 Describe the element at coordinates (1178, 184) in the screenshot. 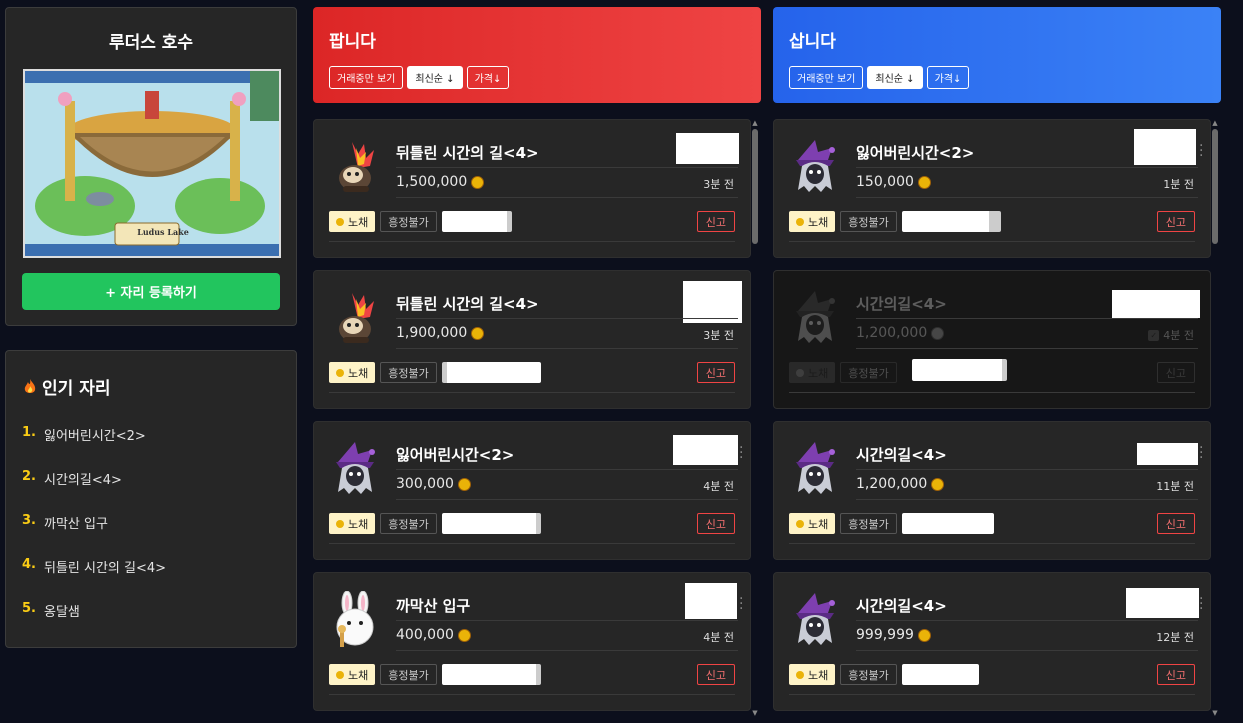

I see `listing-time: 1분 전` at that location.